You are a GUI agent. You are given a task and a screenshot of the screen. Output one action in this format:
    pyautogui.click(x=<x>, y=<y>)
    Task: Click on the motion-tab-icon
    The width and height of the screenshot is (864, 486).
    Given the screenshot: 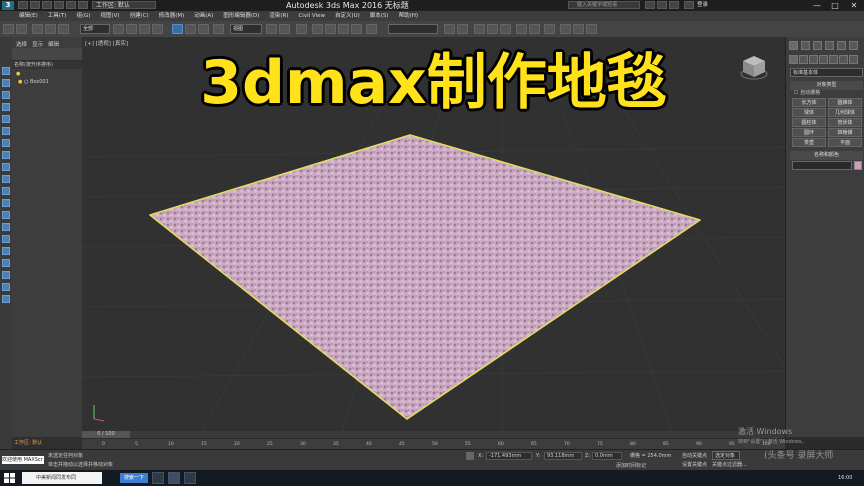 What is the action you would take?
    pyautogui.click(x=829, y=45)
    